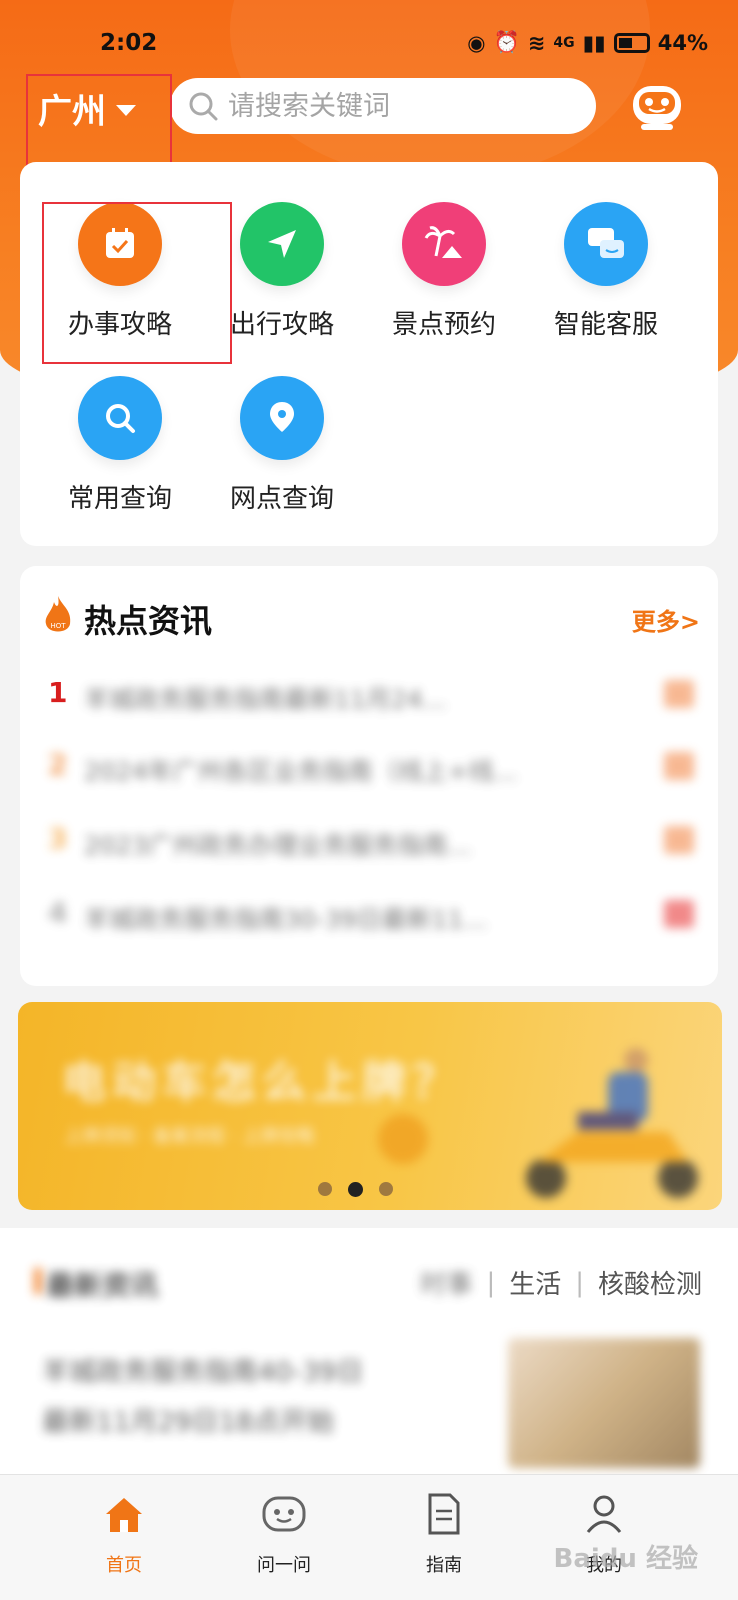  What do you see at coordinates (124, 1565) in the screenshot?
I see `tab-label: 首页` at bounding box center [124, 1565].